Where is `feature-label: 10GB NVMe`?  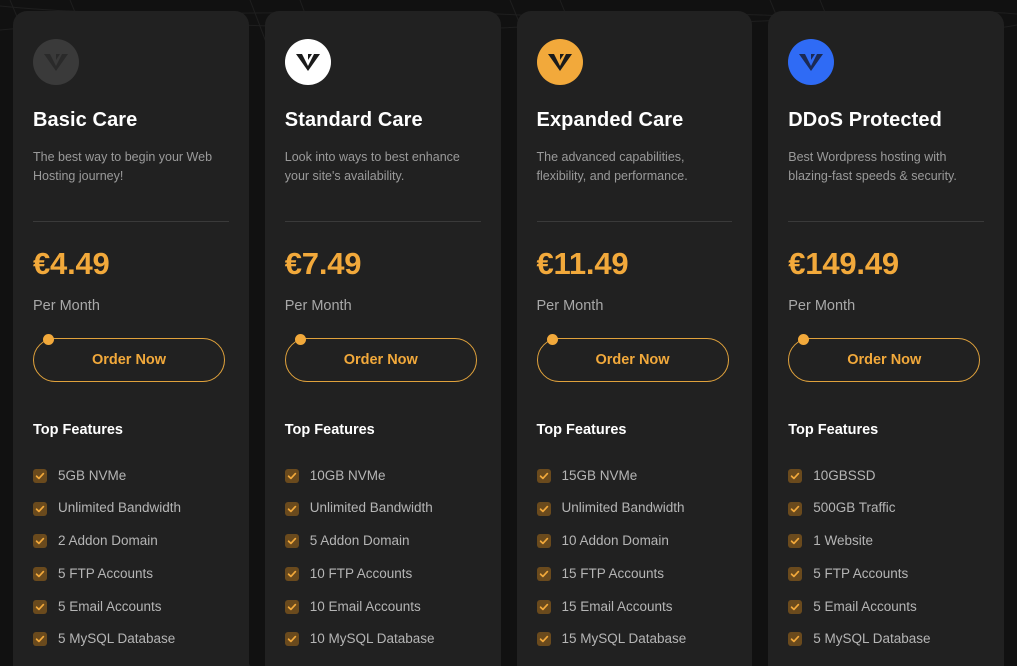 feature-label: 10GB NVMe is located at coordinates (347, 475).